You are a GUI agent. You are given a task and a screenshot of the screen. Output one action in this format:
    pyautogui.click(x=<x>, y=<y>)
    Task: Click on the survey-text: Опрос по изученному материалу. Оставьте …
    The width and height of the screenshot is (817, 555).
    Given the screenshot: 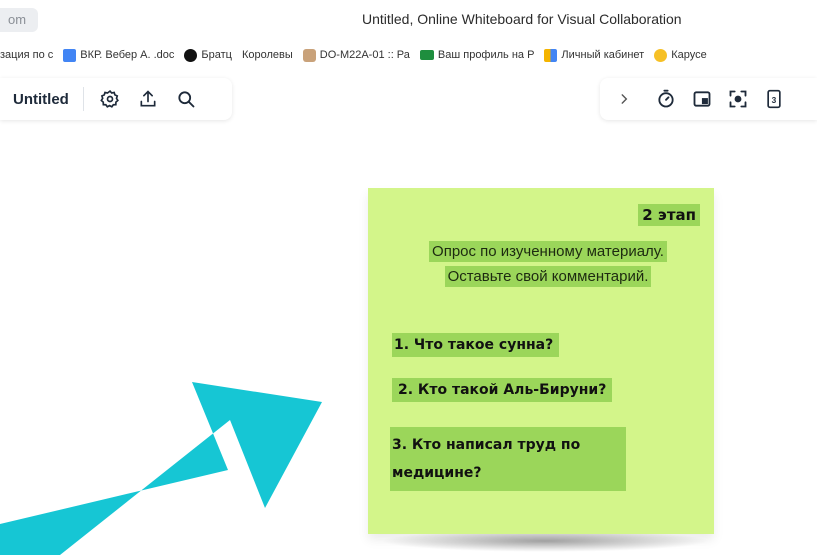 What is the action you would take?
    pyautogui.click(x=548, y=264)
    